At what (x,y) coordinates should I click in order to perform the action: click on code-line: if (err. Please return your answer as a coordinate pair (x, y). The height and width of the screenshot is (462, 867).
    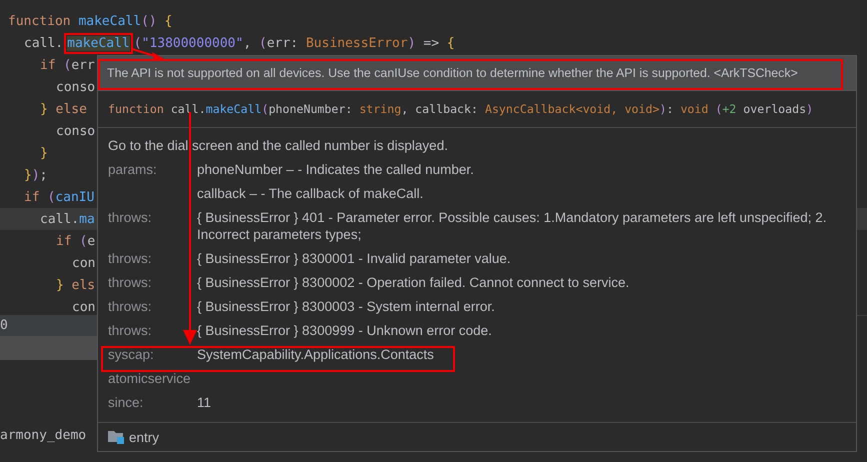
    Looking at the image, I should click on (67, 65).